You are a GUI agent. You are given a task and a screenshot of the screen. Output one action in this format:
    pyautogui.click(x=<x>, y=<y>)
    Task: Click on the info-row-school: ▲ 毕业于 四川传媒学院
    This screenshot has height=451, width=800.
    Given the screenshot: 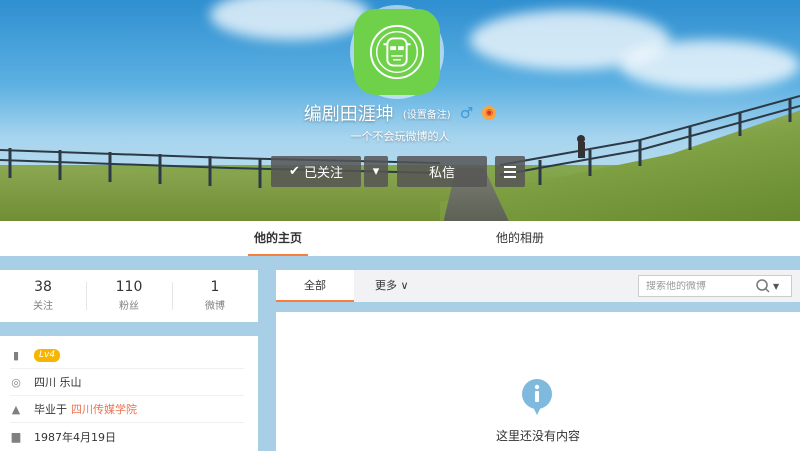 What is the action you would take?
    pyautogui.click(x=127, y=409)
    